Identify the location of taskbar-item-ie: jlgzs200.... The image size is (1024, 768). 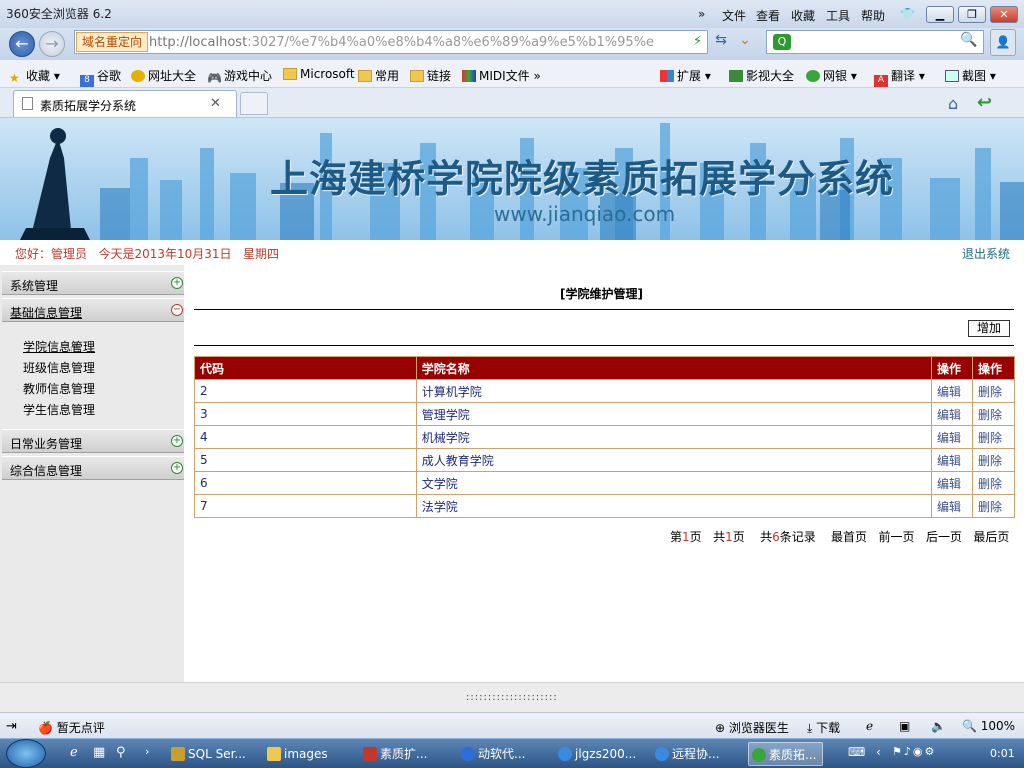
(598, 754).